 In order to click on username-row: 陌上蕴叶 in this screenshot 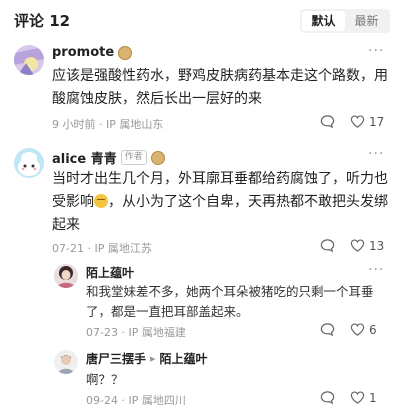, I will do `click(110, 272)`.